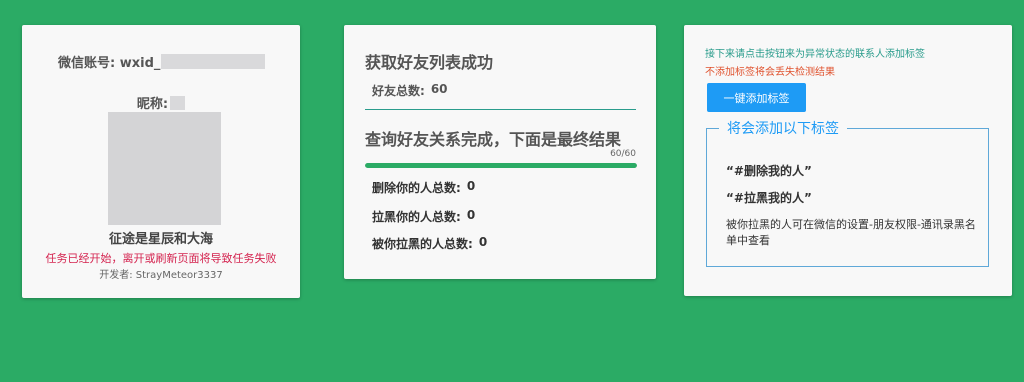 The image size is (1024, 382). I want to click on tags-legend: 将会添加以下标签, so click(783, 129).